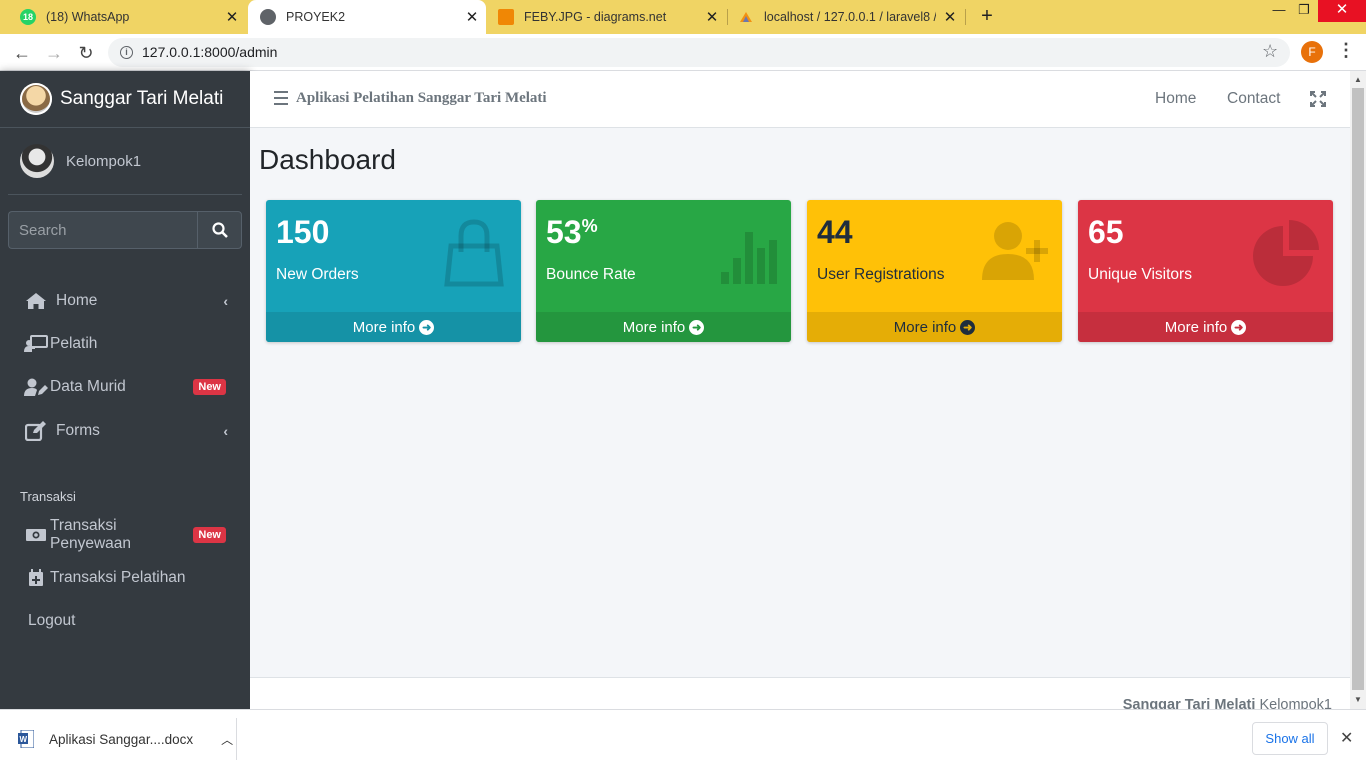  I want to click on tab-title: (18) WhatsApp, so click(88, 17).